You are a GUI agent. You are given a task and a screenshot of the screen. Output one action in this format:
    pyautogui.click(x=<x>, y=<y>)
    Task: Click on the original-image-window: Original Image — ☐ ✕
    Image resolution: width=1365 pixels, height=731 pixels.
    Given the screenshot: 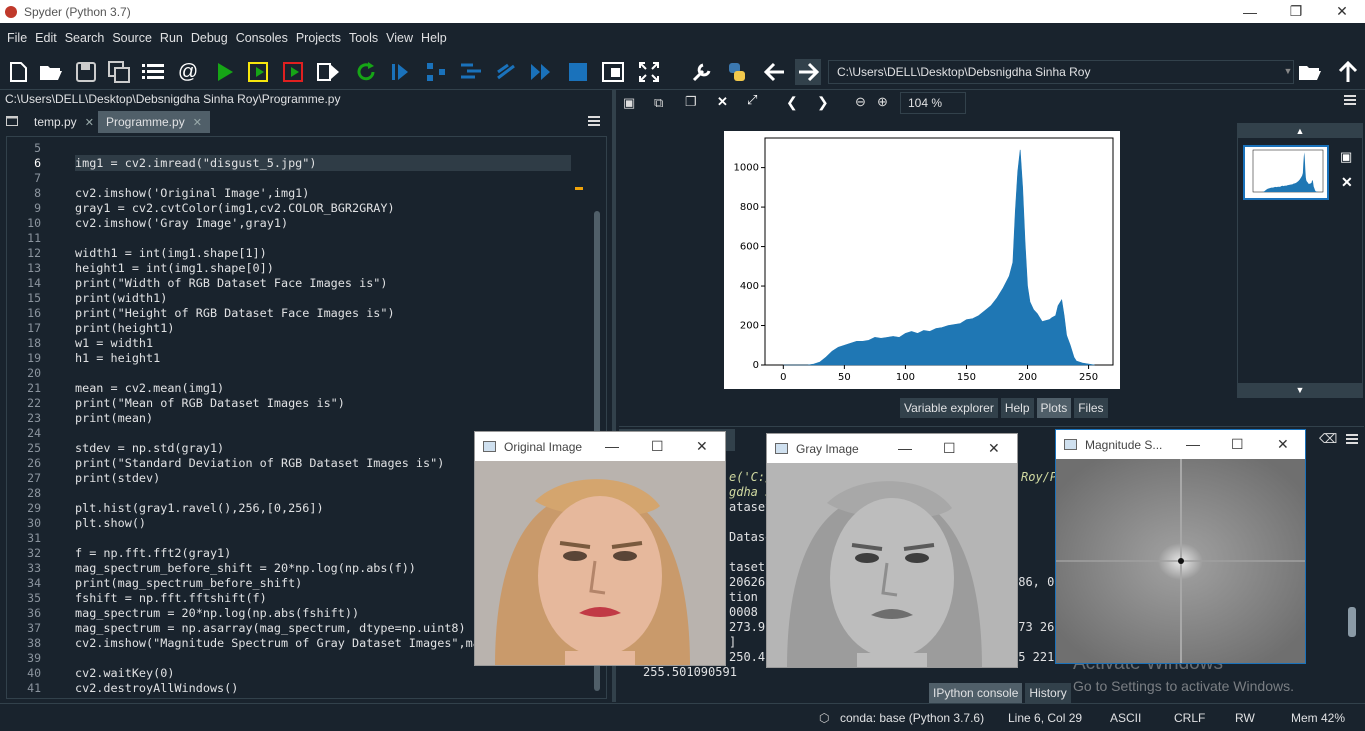 What is the action you would take?
    pyautogui.click(x=600, y=548)
    